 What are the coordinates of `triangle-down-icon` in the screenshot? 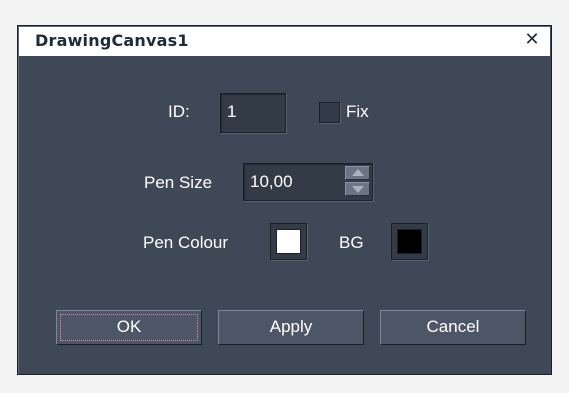 It's located at (358, 189).